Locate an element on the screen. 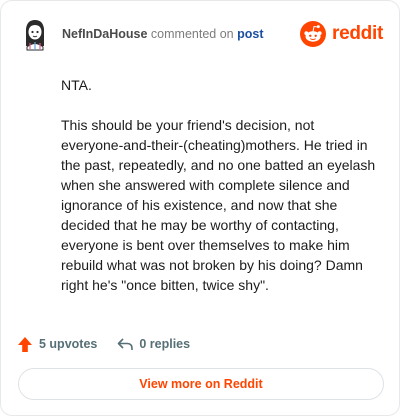 This screenshot has width=400, height=416. avatar-icon is located at coordinates (35, 34).